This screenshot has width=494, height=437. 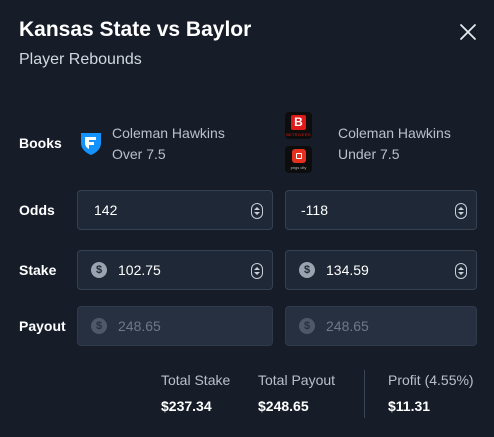 What do you see at coordinates (394, 133) in the screenshot?
I see `right-player: Coleman Hawkins` at bounding box center [394, 133].